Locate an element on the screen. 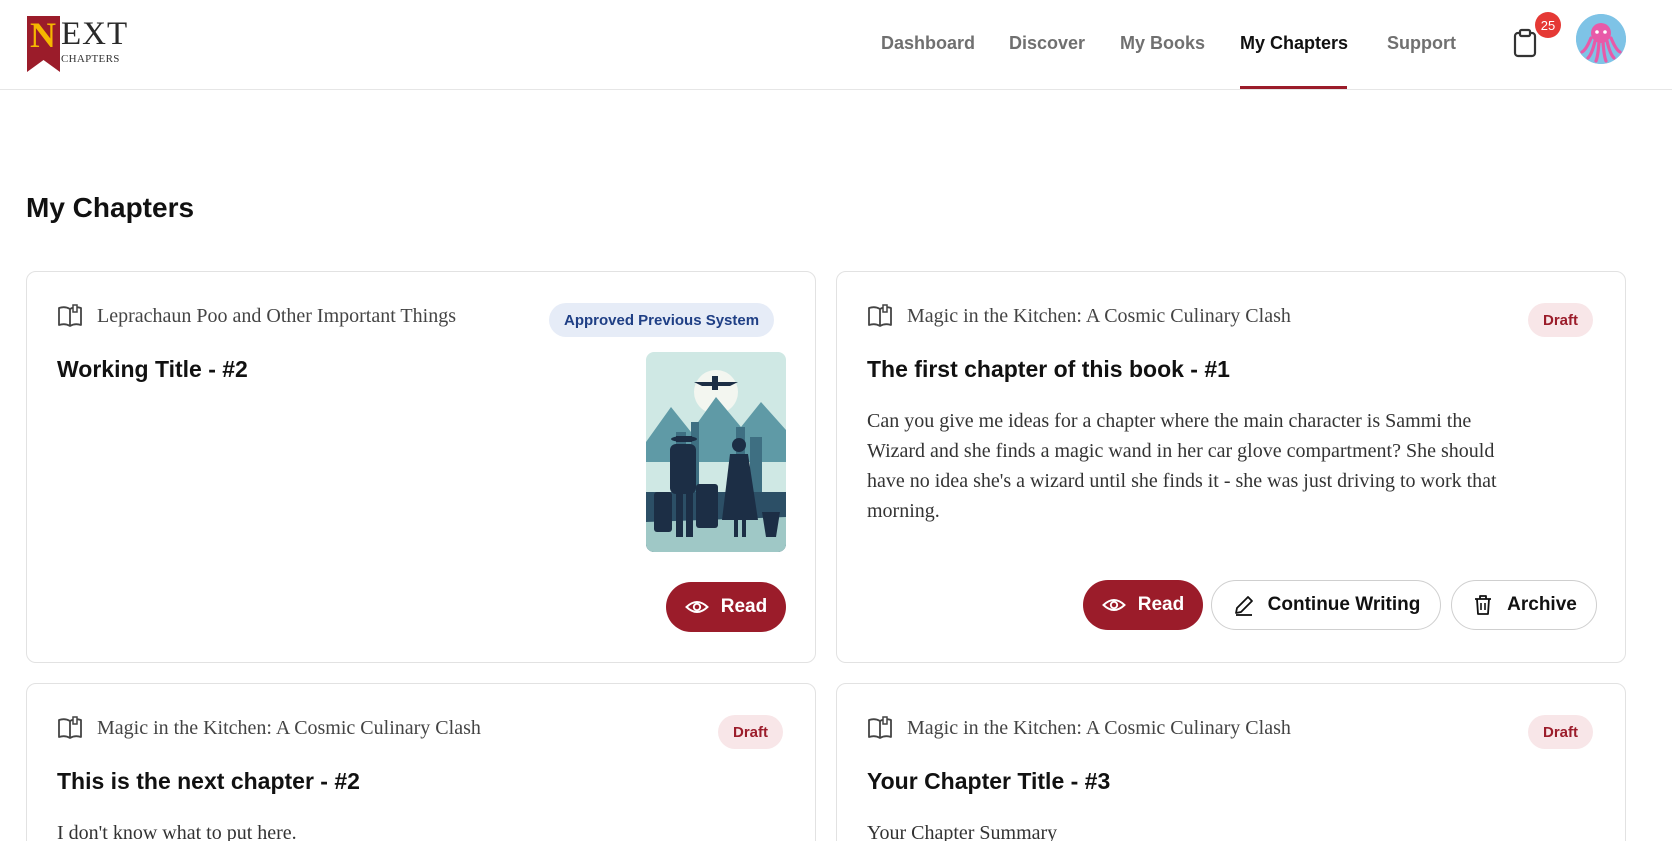 The image size is (1672, 841). nav-support: Support is located at coordinates (1421, 43).